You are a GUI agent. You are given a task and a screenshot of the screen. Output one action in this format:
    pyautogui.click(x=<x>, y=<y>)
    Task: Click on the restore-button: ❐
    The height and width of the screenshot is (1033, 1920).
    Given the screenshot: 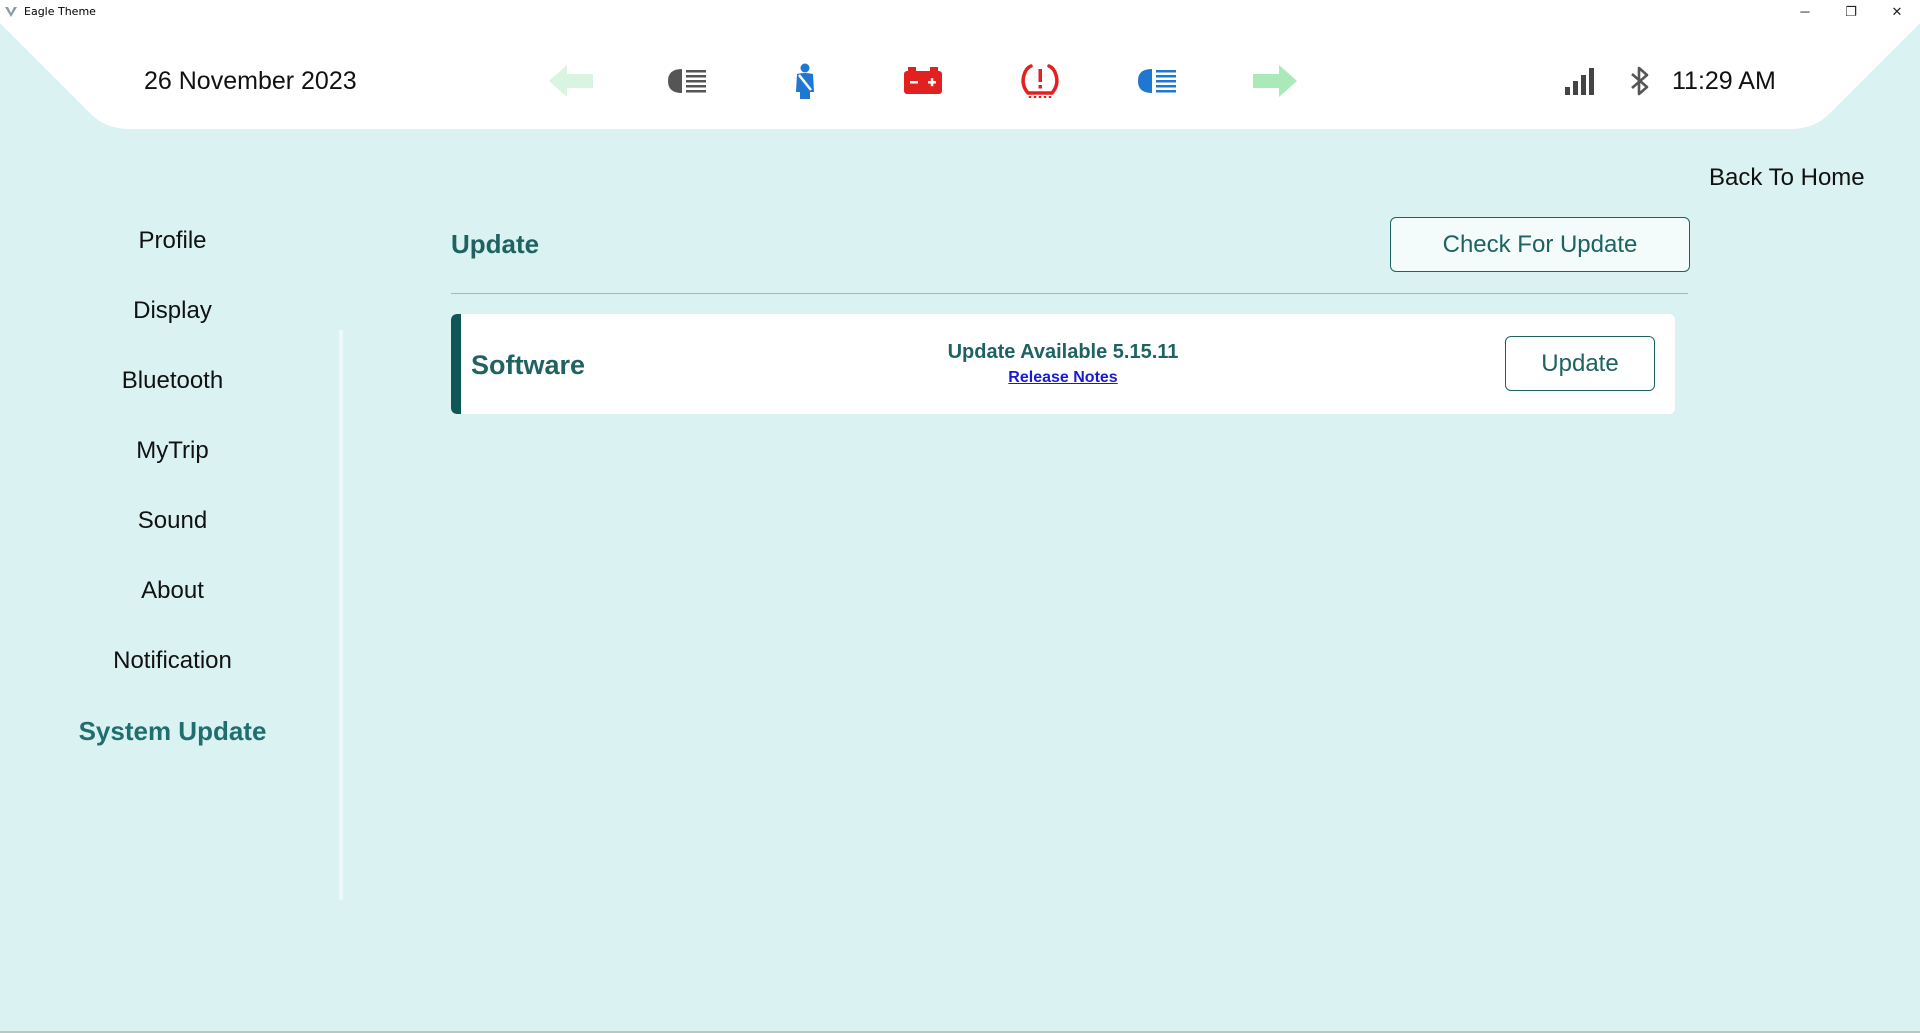 What is the action you would take?
    pyautogui.click(x=1851, y=11)
    